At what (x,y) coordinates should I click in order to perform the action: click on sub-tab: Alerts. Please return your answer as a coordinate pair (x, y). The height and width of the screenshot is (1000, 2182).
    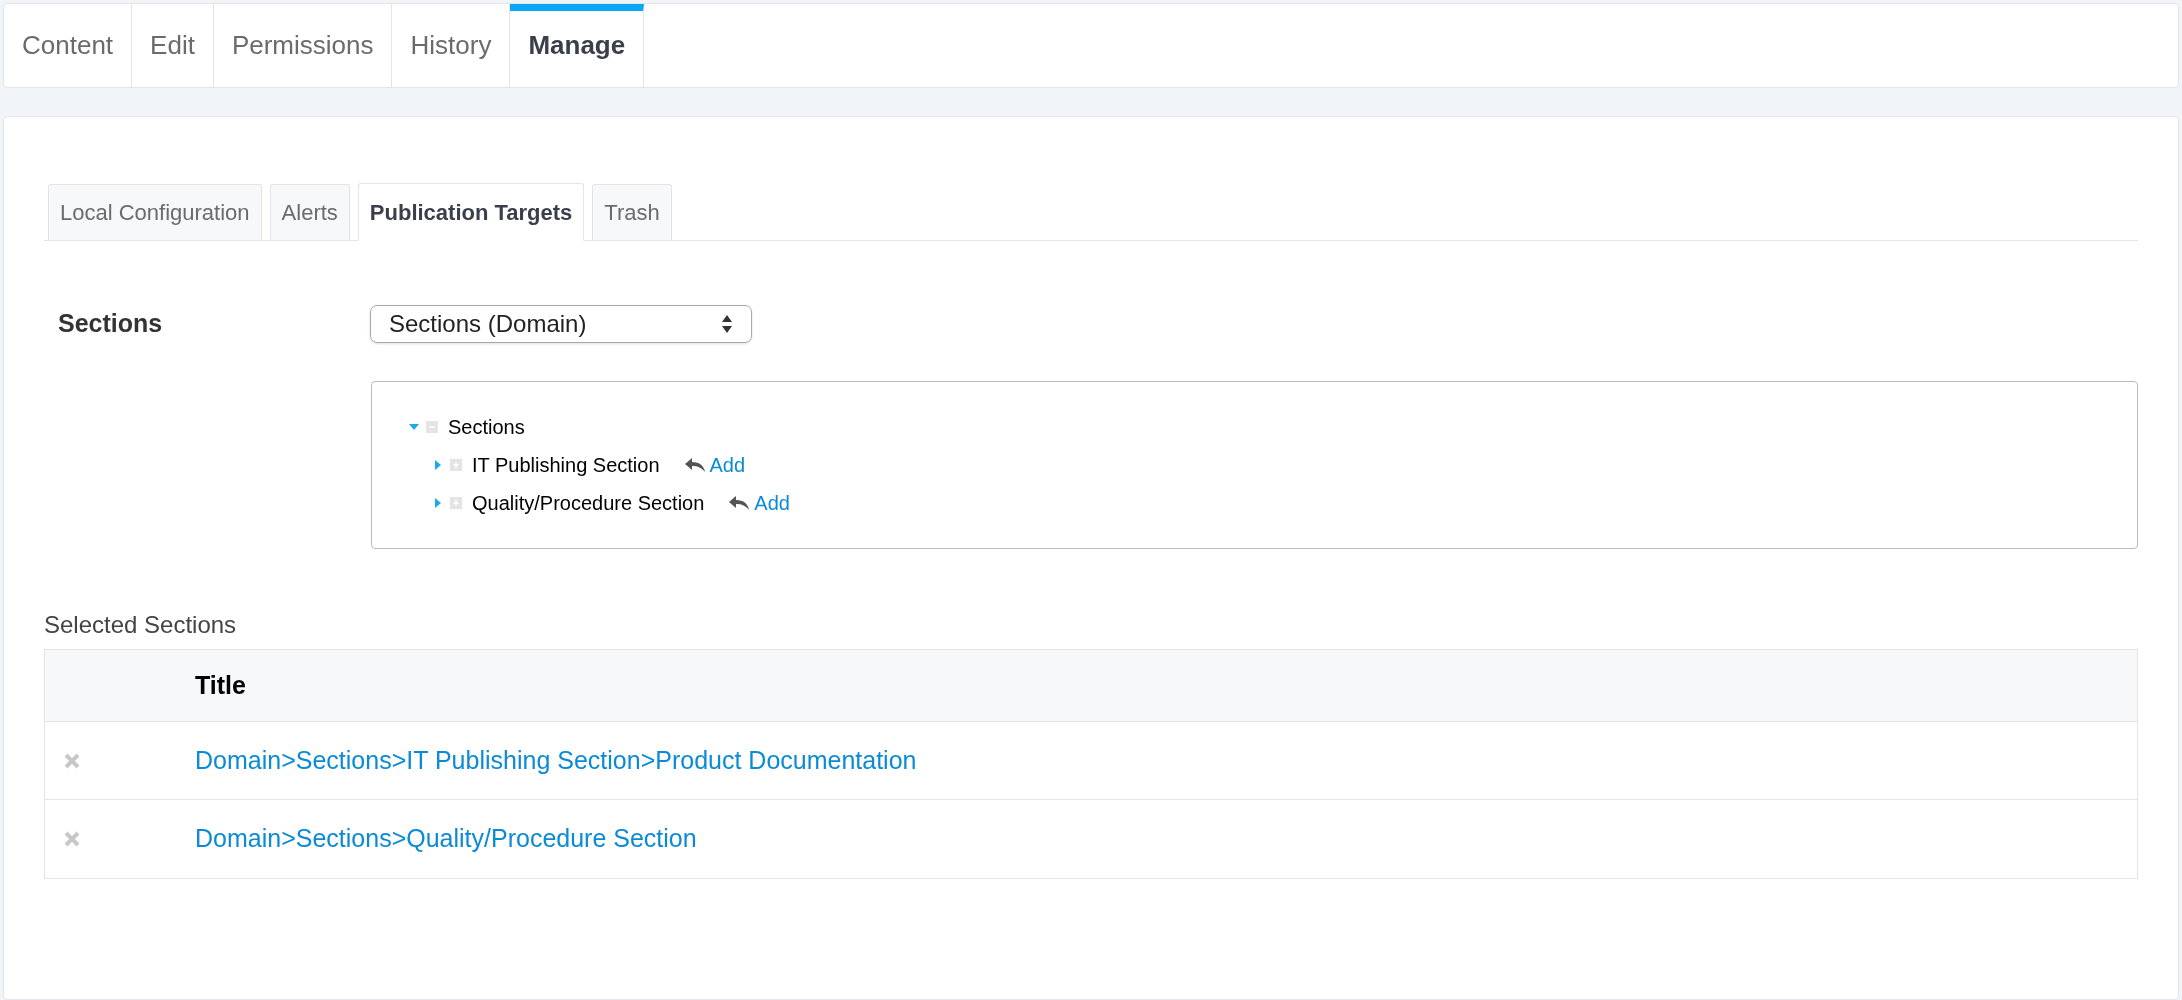
    Looking at the image, I should click on (309, 212).